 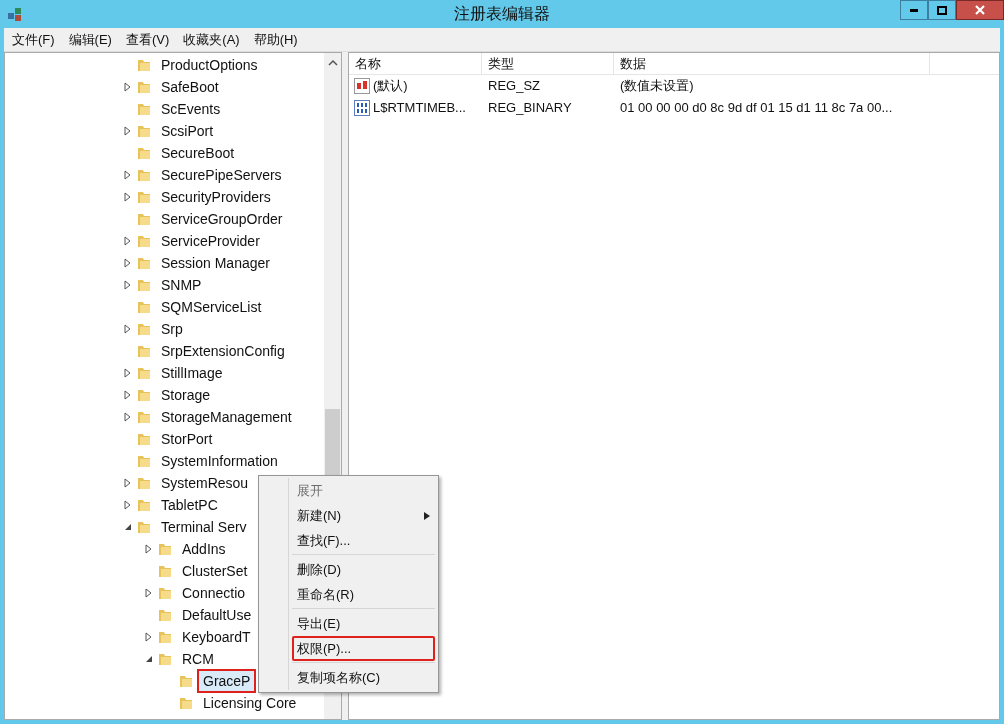 I want to click on value-name: (默认), so click(x=390, y=86).